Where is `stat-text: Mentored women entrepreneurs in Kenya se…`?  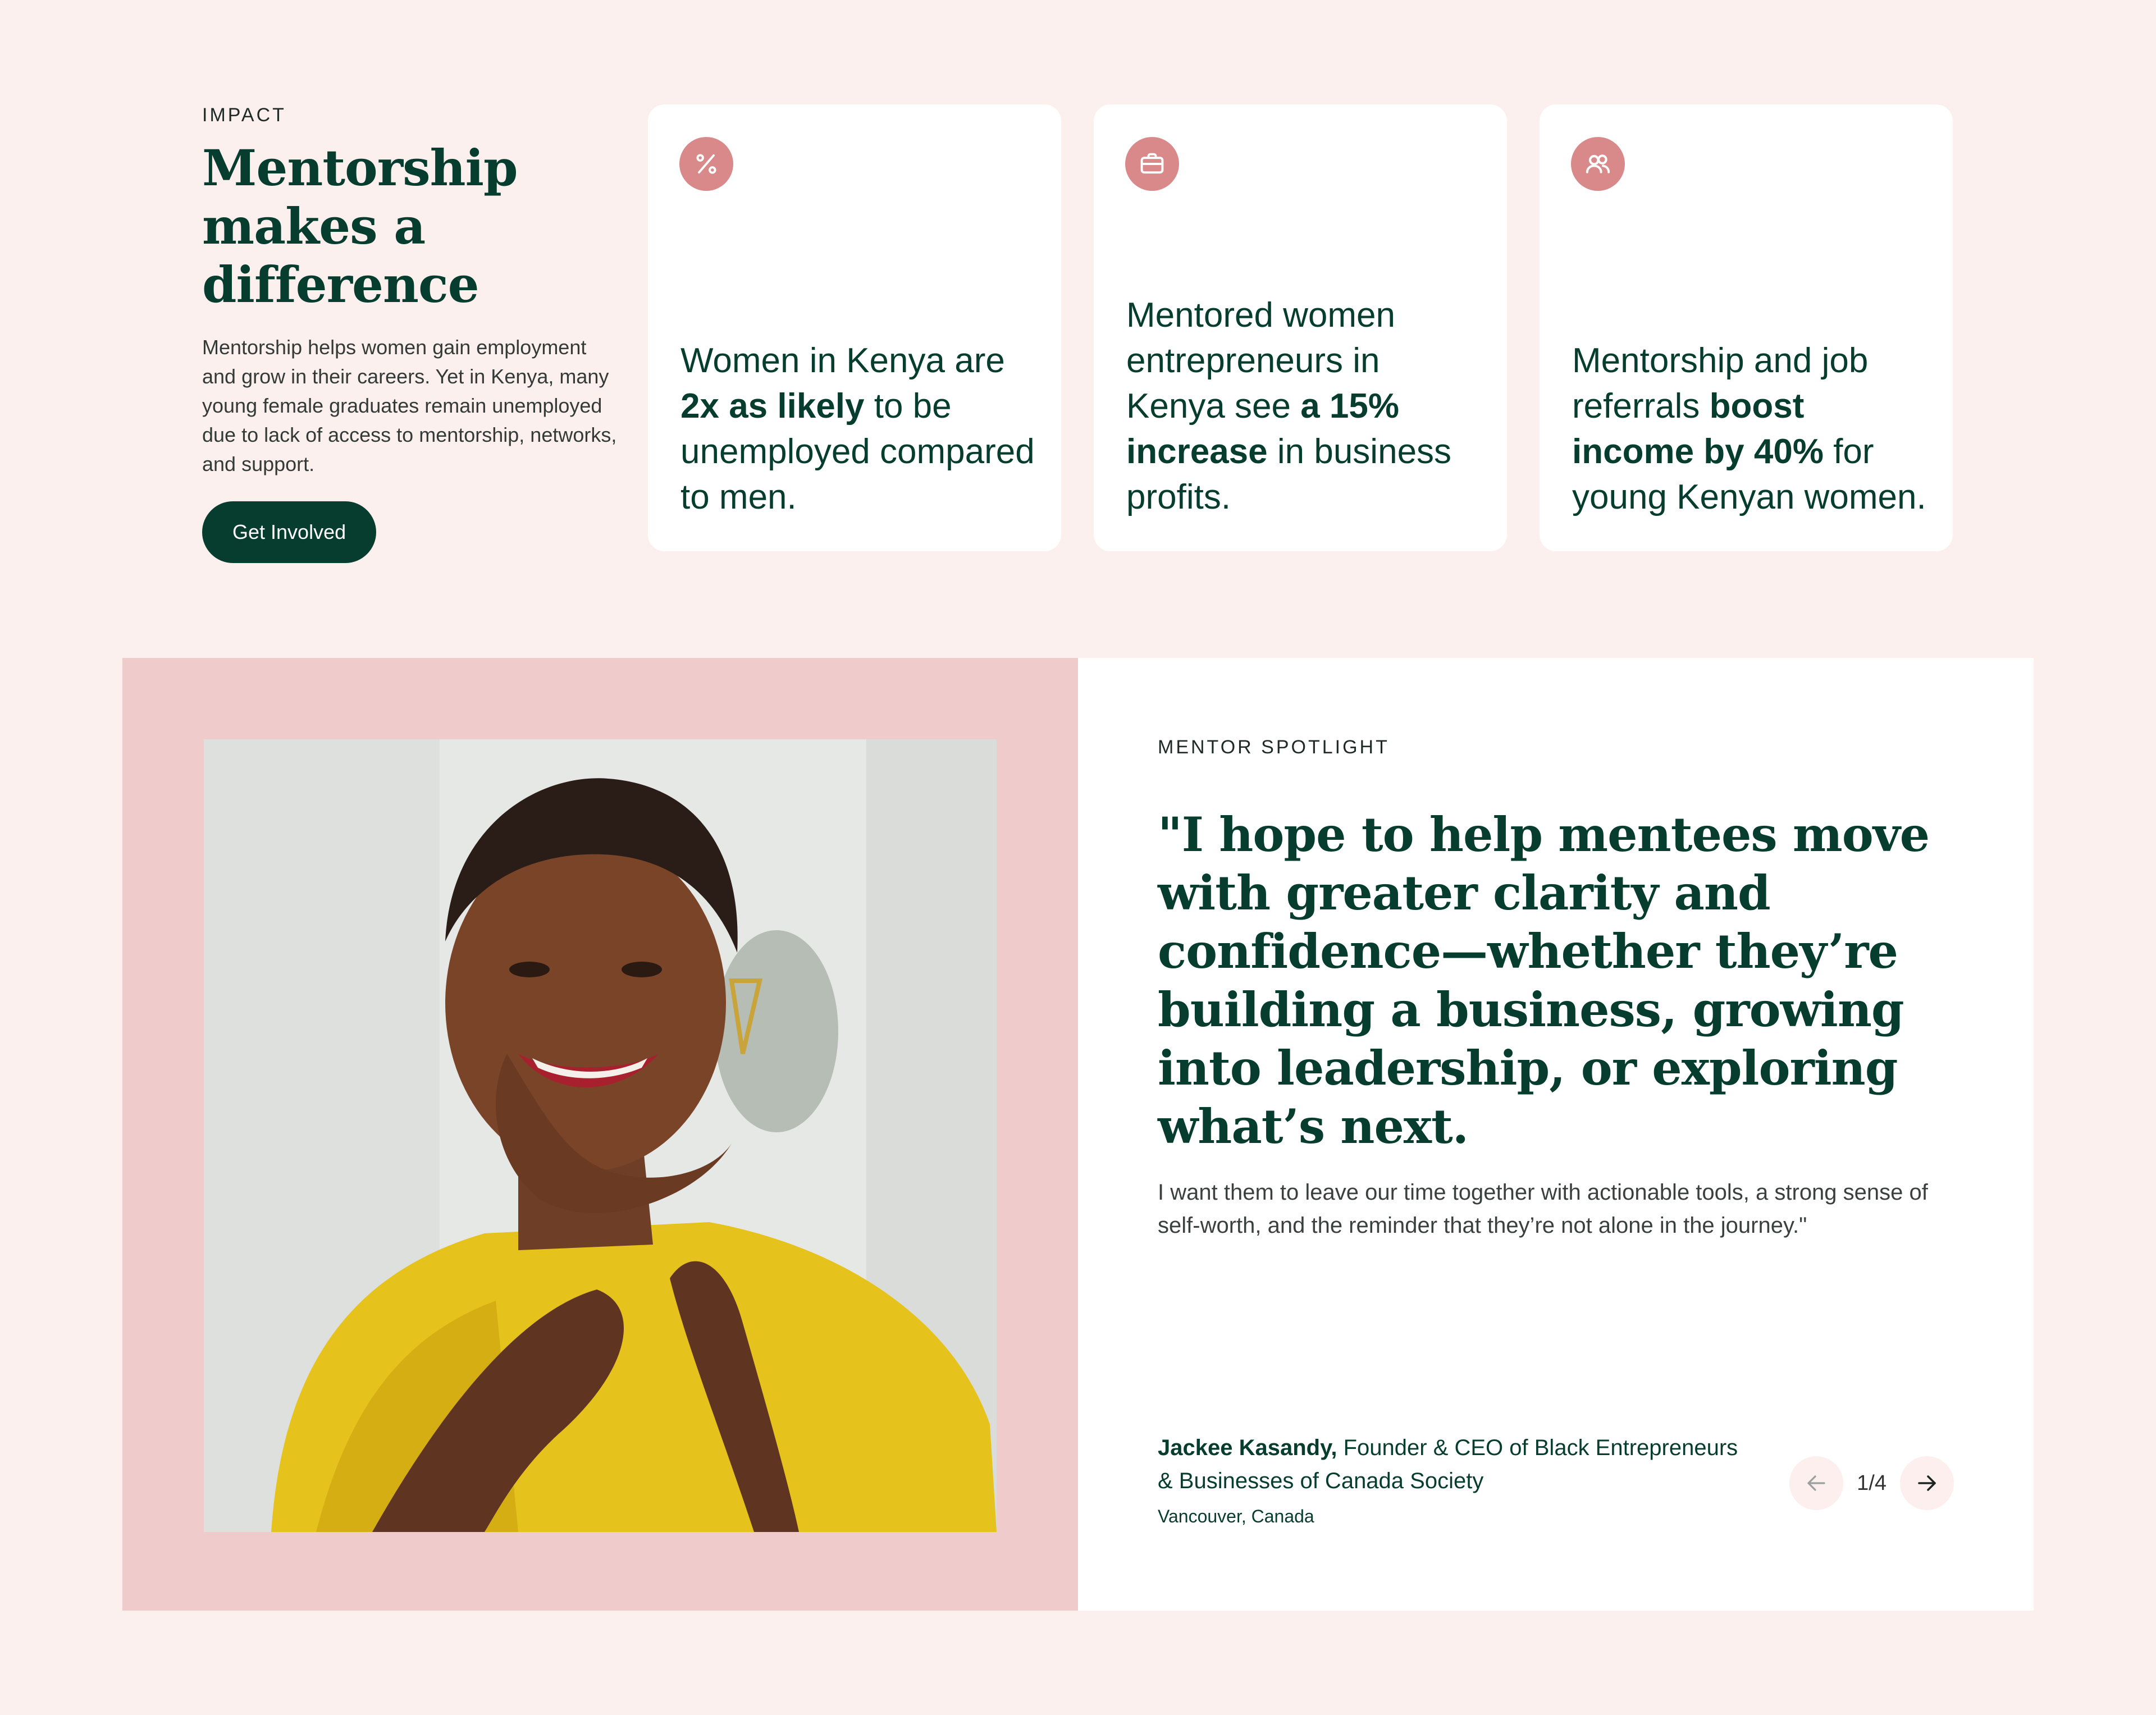 stat-text: Mentored women entrepreneurs in Kenya se… is located at coordinates (1289, 406).